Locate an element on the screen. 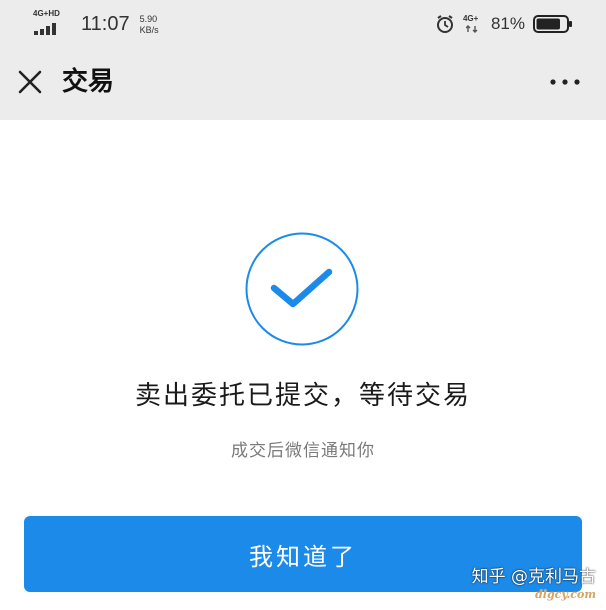  confirm-button-label: 我知道了 is located at coordinates (303, 556).